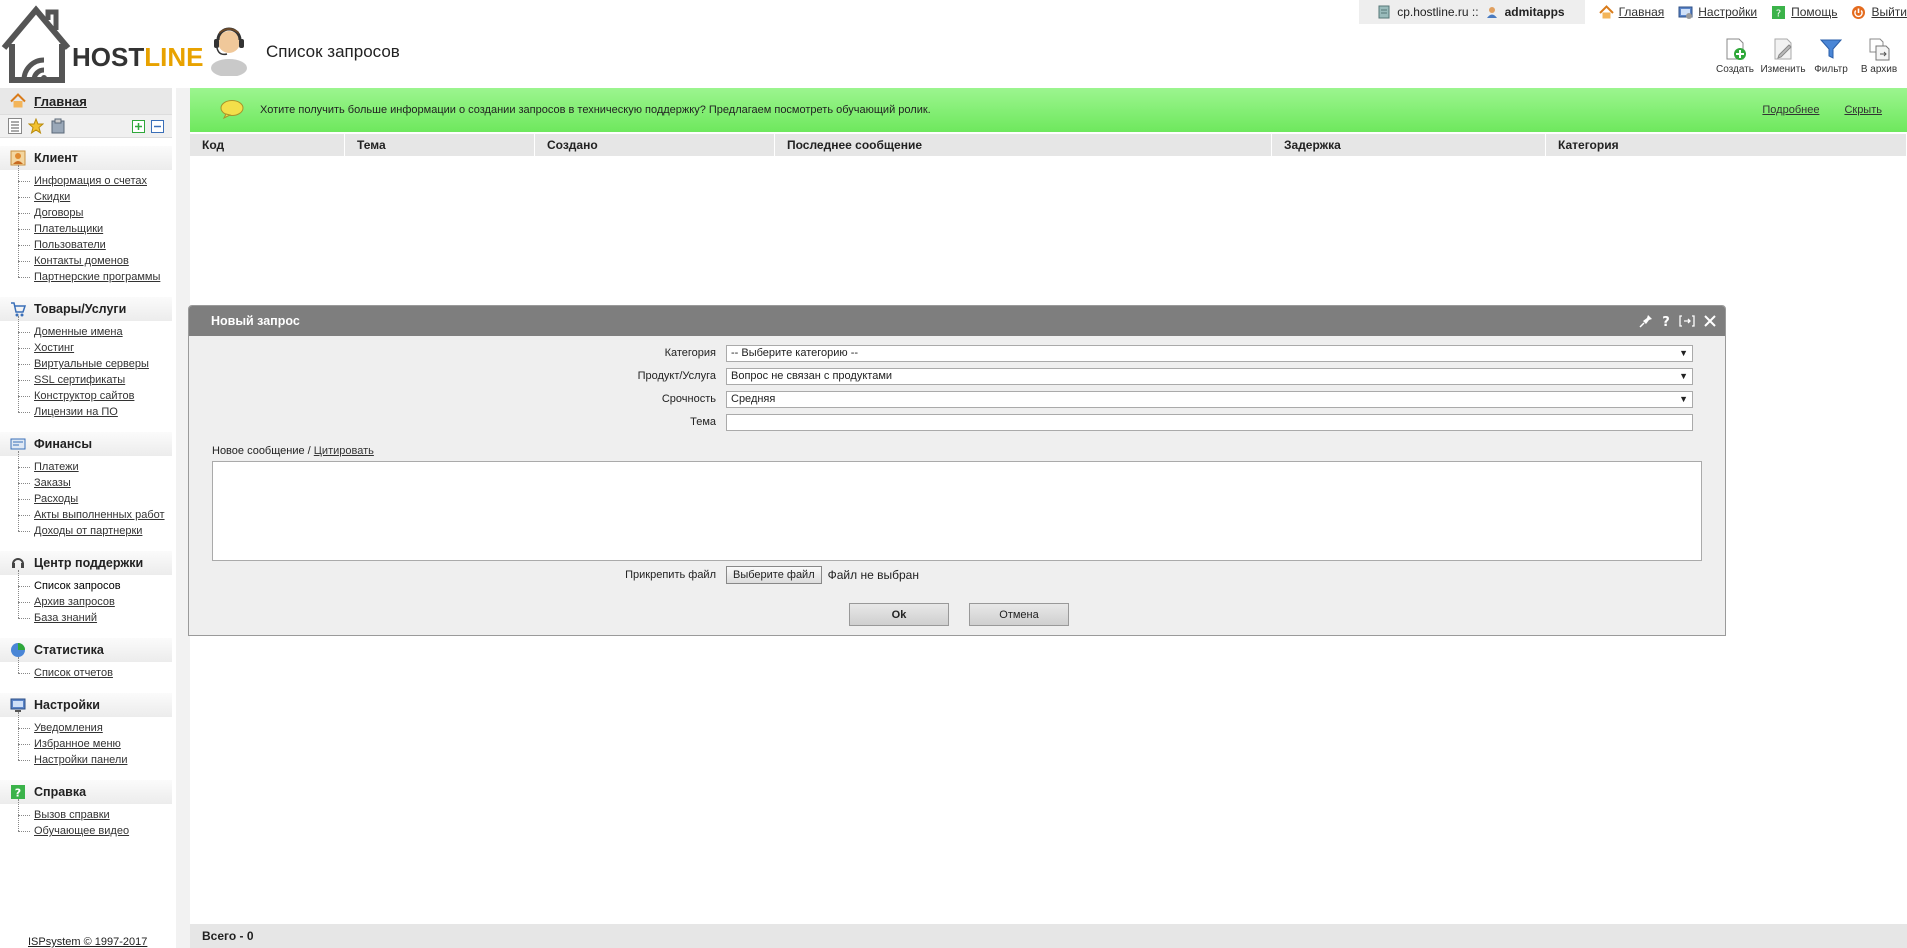 The height and width of the screenshot is (948, 1907). What do you see at coordinates (1209, 399) in the screenshot?
I see `urgency-select: Средняя ▼` at bounding box center [1209, 399].